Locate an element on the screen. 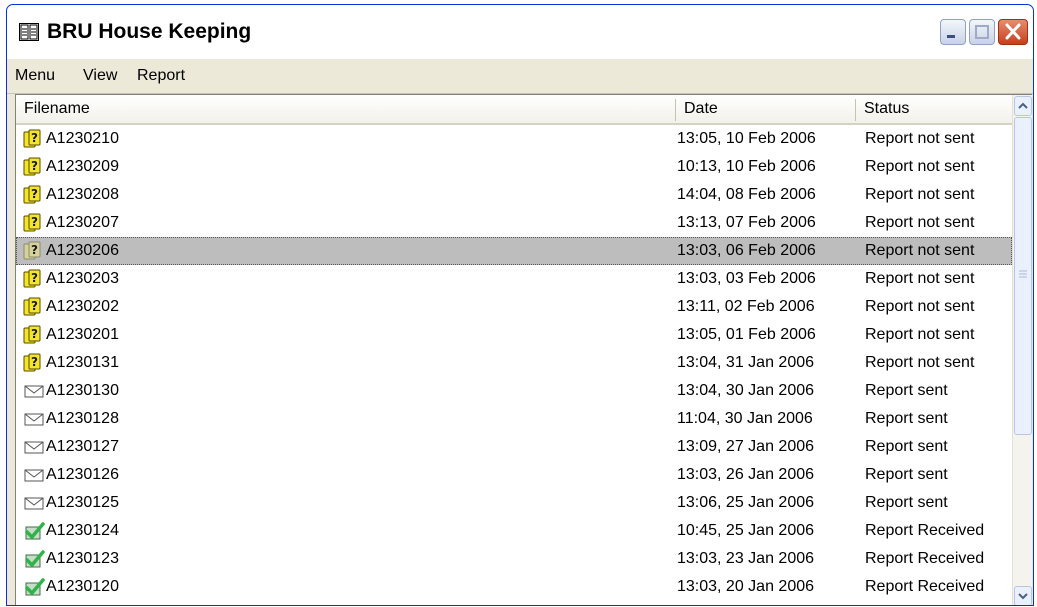 The height and width of the screenshot is (607, 1037). chevron-up-icon is located at coordinates (1023, 105).